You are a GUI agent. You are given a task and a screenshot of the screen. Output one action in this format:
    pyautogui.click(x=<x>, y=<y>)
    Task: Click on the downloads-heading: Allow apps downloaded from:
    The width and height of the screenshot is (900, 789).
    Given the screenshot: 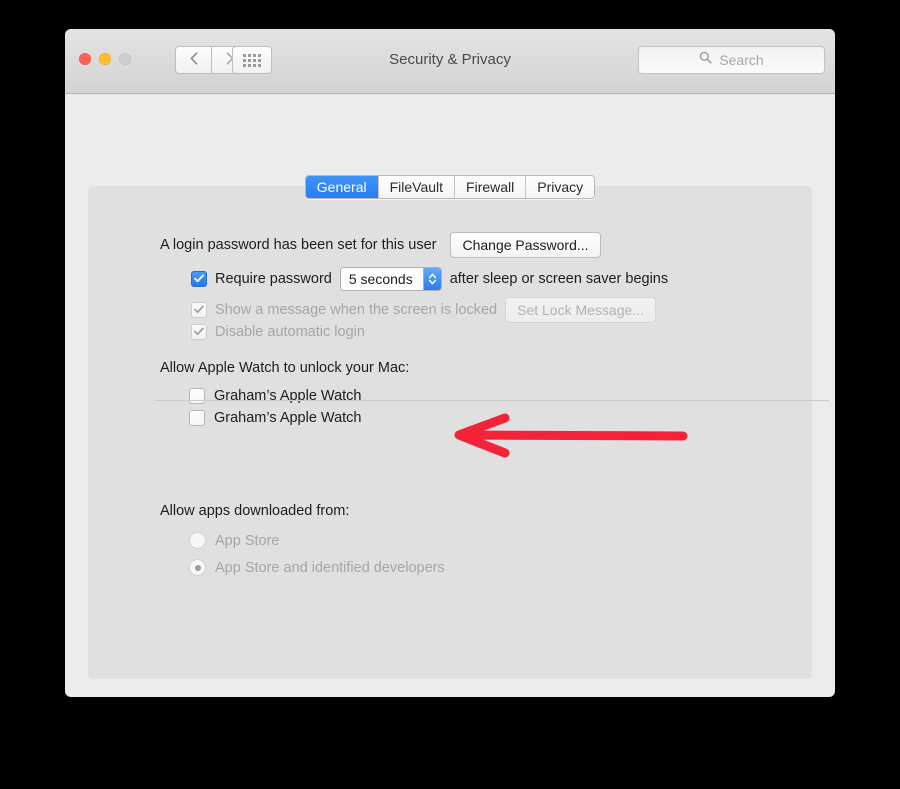 What is the action you would take?
    pyautogui.click(x=254, y=511)
    